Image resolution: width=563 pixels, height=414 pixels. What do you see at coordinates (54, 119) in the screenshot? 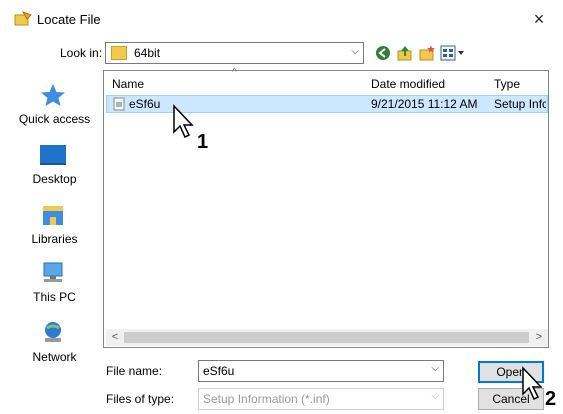
I see `place-label: Quick access` at bounding box center [54, 119].